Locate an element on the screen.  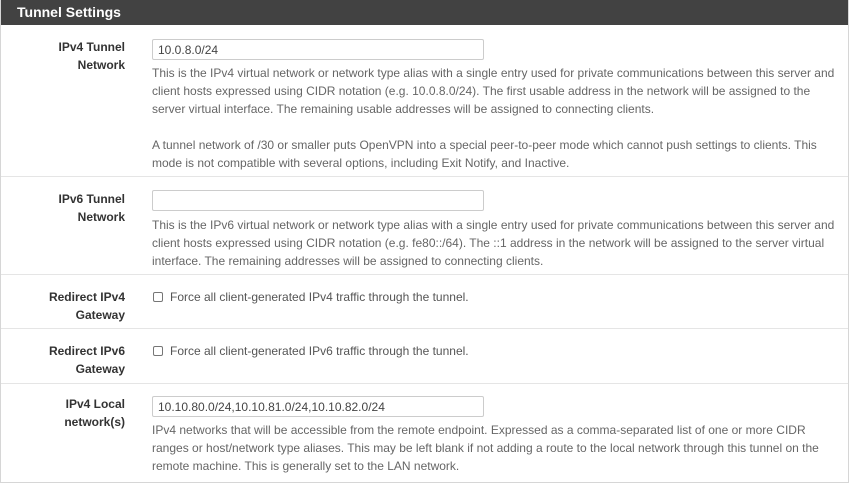
redirect-ipv4-checkbox is located at coordinates (158, 297).